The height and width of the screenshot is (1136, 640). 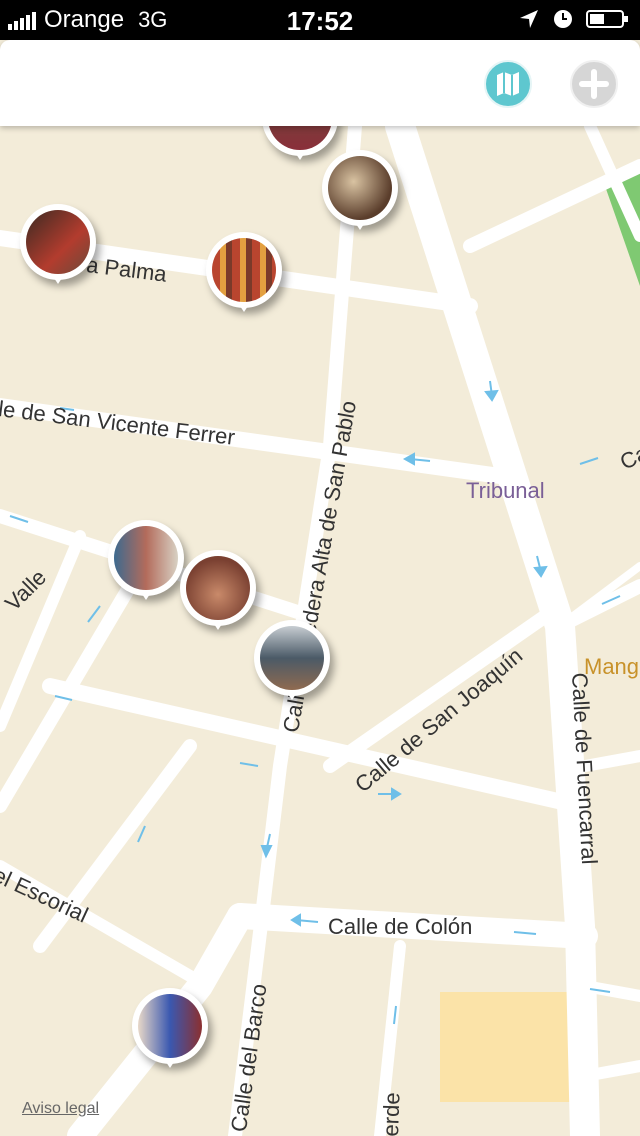 I want to click on top-bar, so click(x=320, y=83).